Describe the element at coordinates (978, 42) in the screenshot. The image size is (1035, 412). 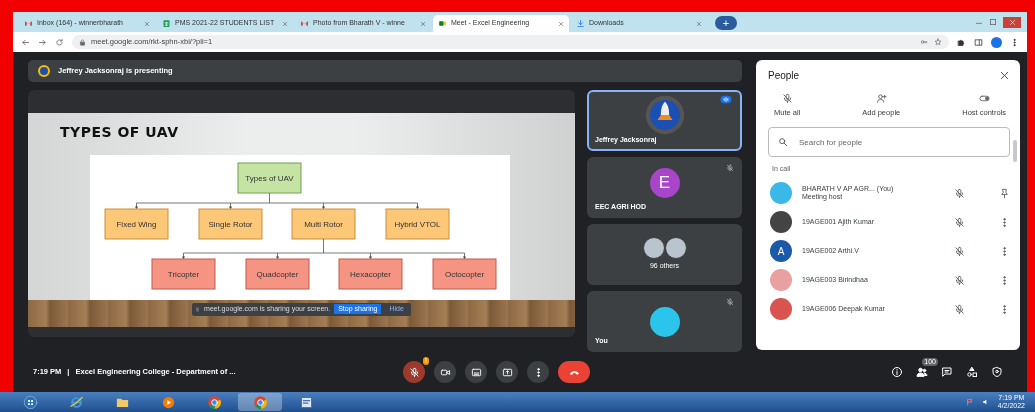
I see `side-panel-icon` at that location.